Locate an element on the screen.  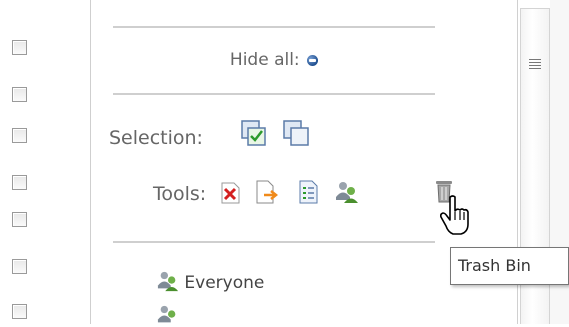
list-item: Everyone is located at coordinates (210, 279).